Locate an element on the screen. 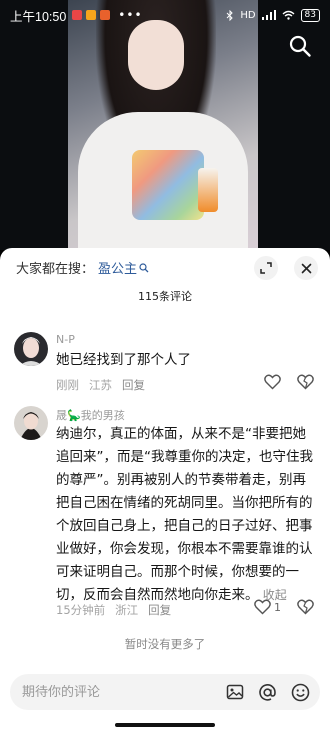 The image size is (330, 733). status-more: ••• is located at coordinates (130, 15).